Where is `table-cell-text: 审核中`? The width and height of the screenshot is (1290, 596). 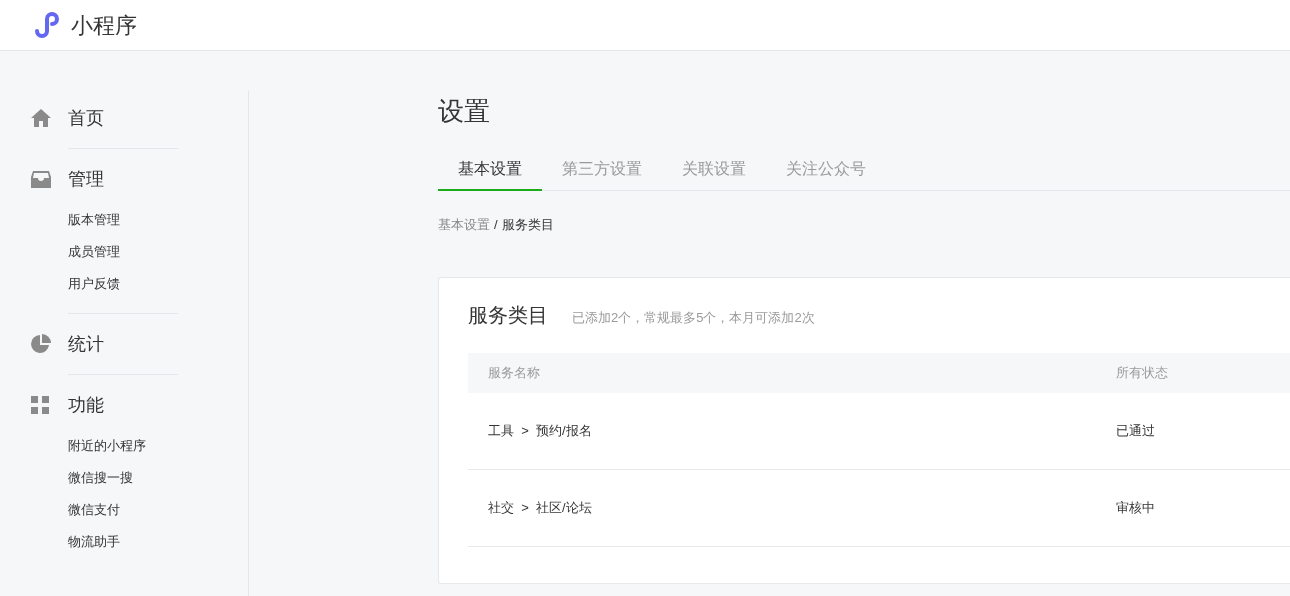 table-cell-text: 审核中 is located at coordinates (1135, 508).